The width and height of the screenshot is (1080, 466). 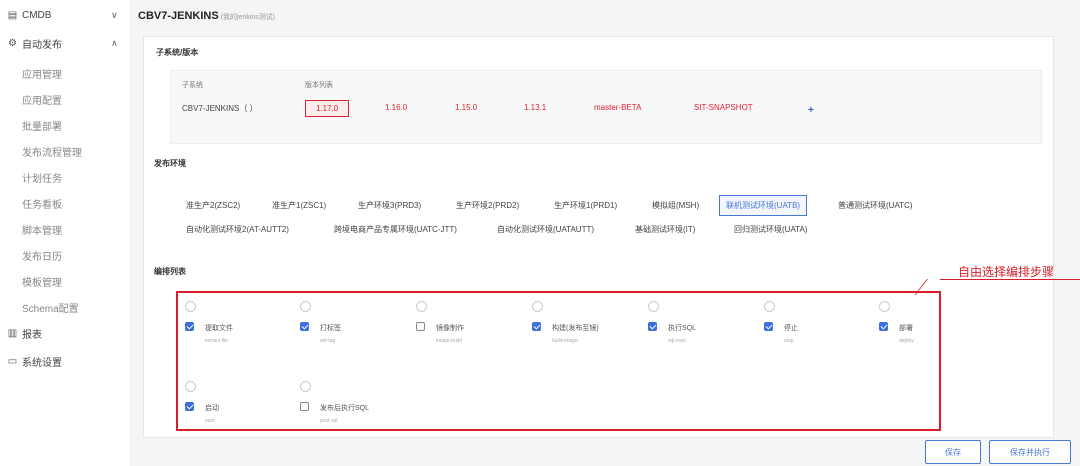 I want to click on chevron-up-icon: ∧, so click(x=114, y=42).